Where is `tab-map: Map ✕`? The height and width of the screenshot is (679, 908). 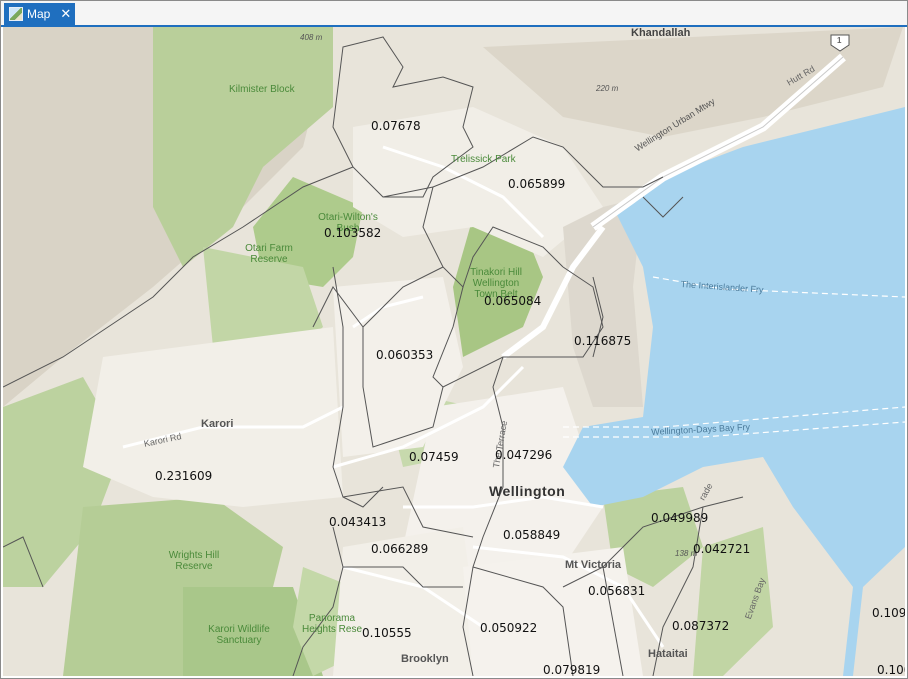 tab-map: Map ✕ is located at coordinates (39, 14).